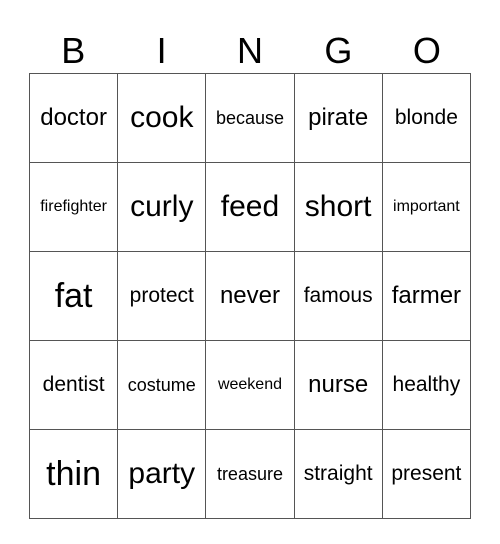 This screenshot has height=544, width=500. I want to click on header-letter-n: N, so click(250, 50).